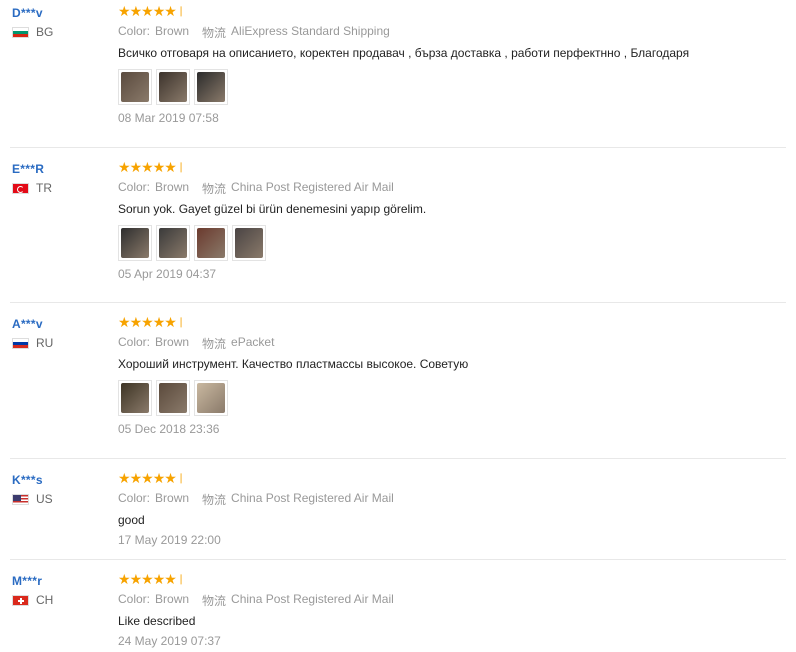 Image resolution: width=796 pixels, height=652 pixels. What do you see at coordinates (62, 600) in the screenshot?
I see `reviewer-country: CH` at bounding box center [62, 600].